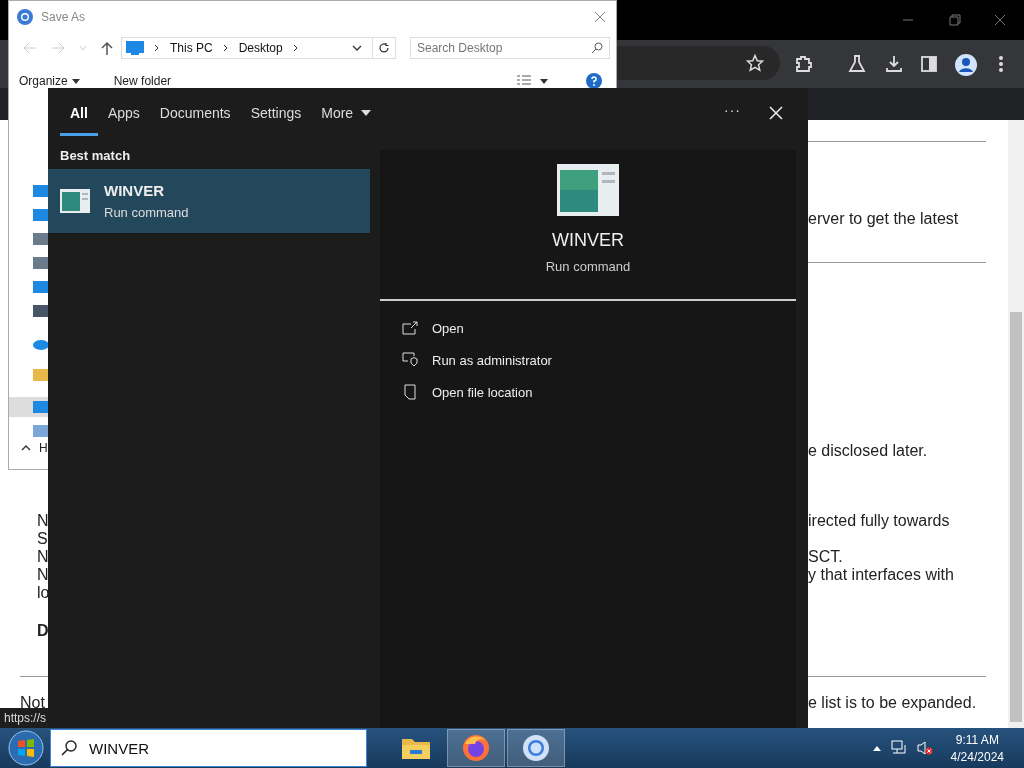  Describe the element at coordinates (195, 114) in the screenshot. I see `tab: Documents` at that location.